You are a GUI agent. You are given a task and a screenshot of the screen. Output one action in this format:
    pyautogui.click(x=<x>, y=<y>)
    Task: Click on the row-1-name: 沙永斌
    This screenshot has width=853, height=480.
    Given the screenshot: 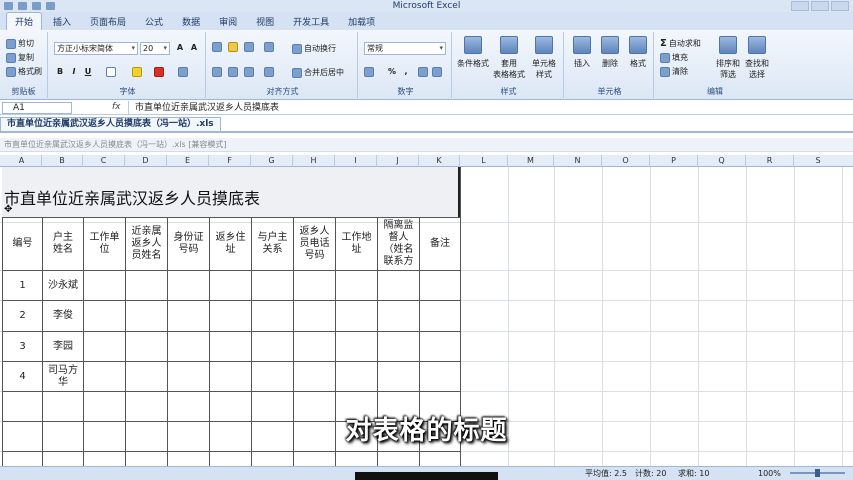 What is the action you would take?
    pyautogui.click(x=63, y=285)
    